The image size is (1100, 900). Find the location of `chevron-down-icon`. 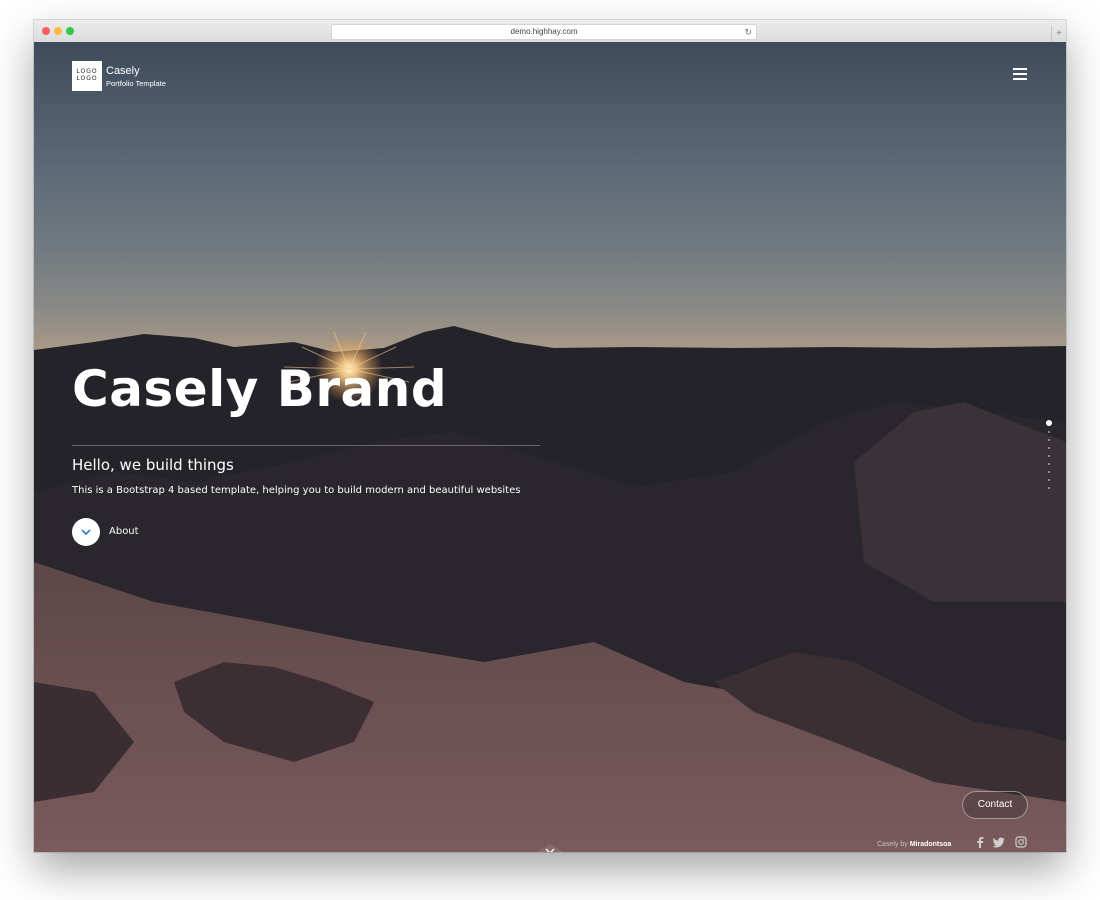

chevron-down-icon is located at coordinates (86, 532).